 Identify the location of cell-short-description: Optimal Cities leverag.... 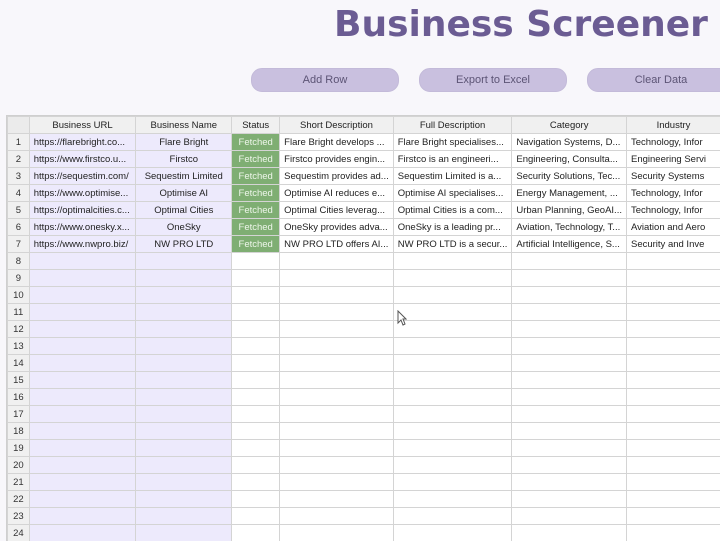
(337, 210).